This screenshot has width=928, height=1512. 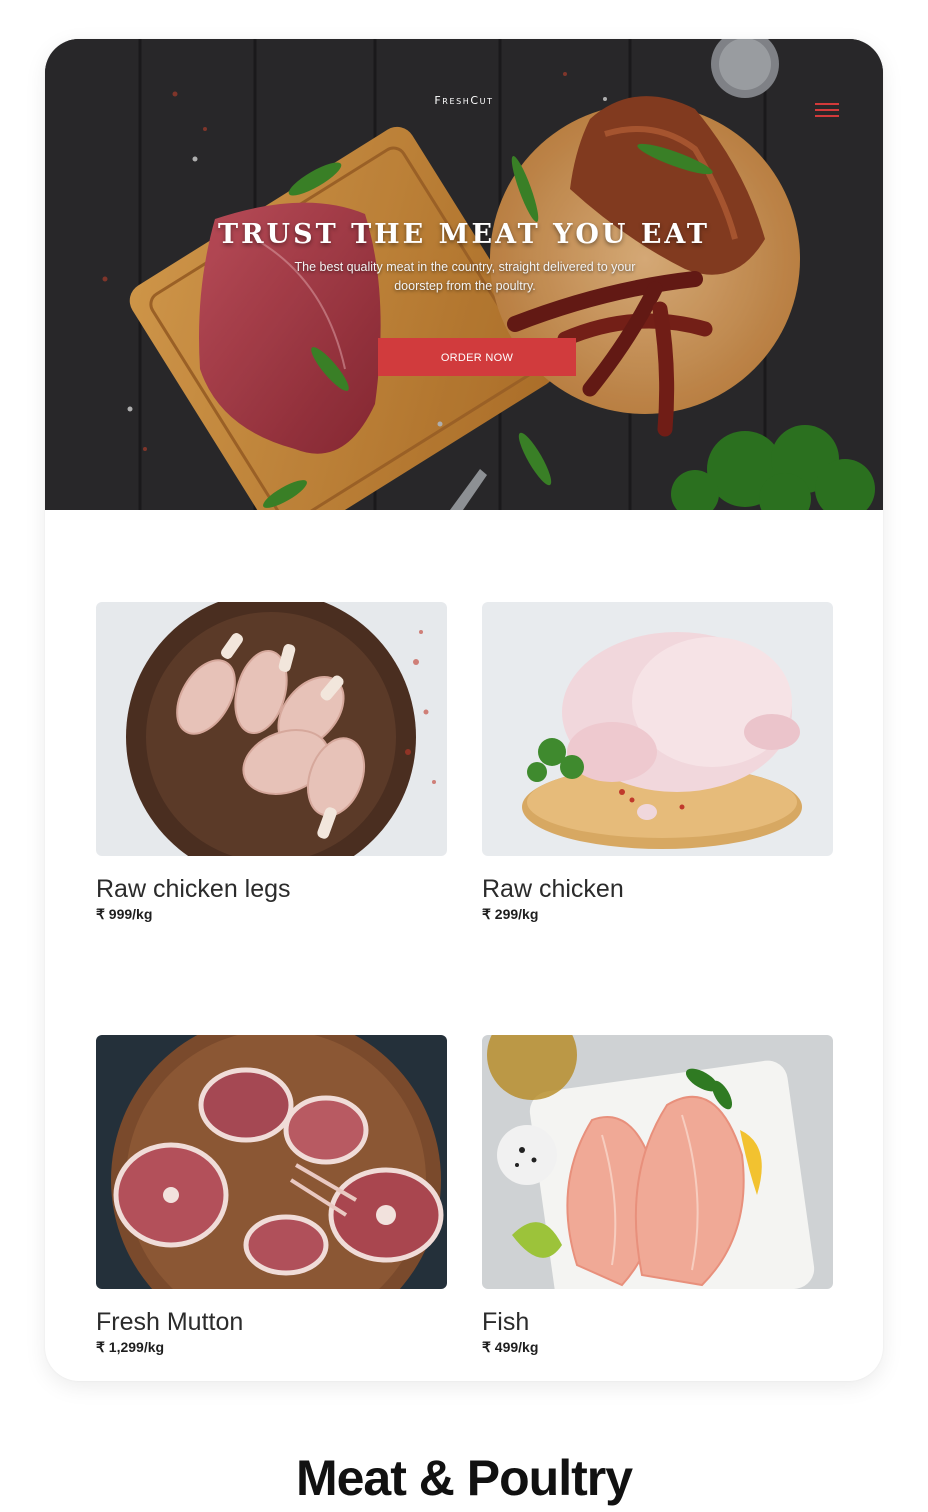 What do you see at coordinates (271, 729) in the screenshot?
I see `product-image-chicken-legs` at bounding box center [271, 729].